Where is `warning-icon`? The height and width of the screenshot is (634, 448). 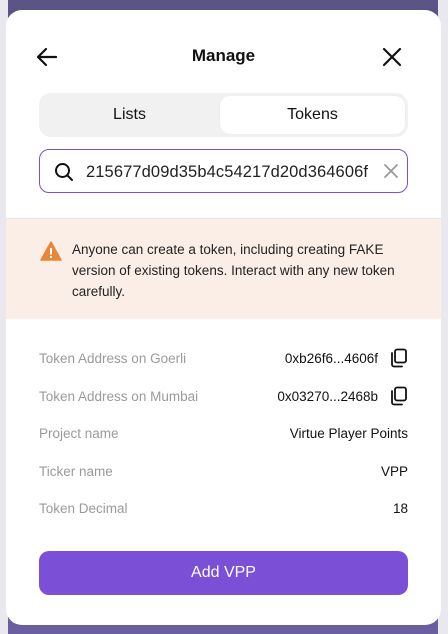
warning-icon is located at coordinates (51, 251).